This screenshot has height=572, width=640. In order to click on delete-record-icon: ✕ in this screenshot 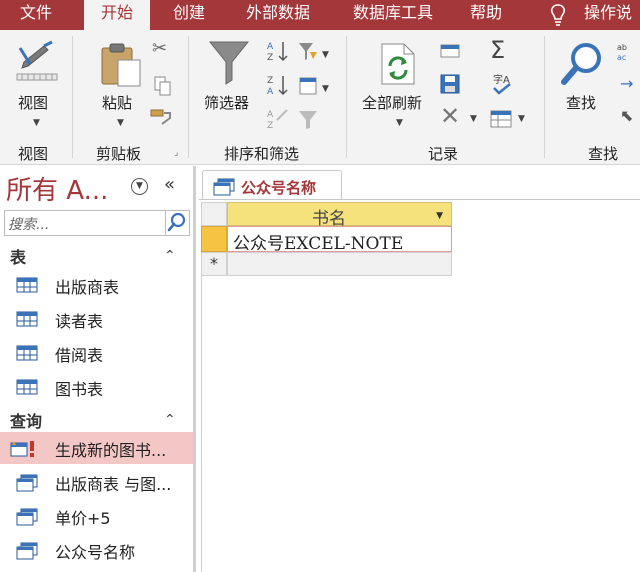, I will do `click(450, 116)`.